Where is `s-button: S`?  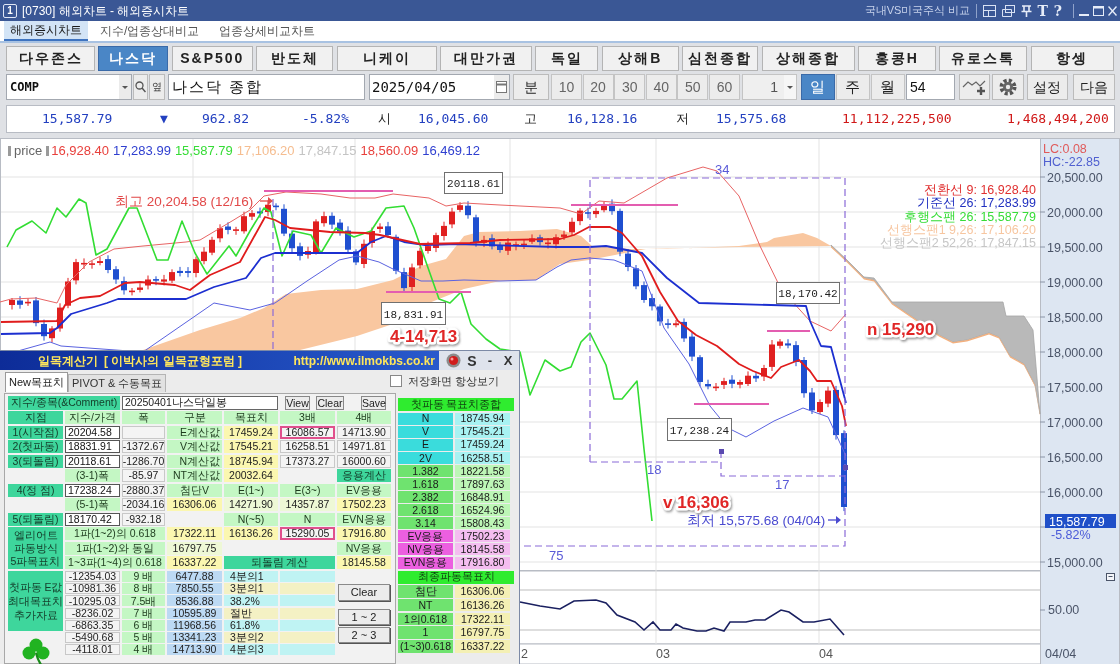
s-button: S is located at coordinates (472, 360).